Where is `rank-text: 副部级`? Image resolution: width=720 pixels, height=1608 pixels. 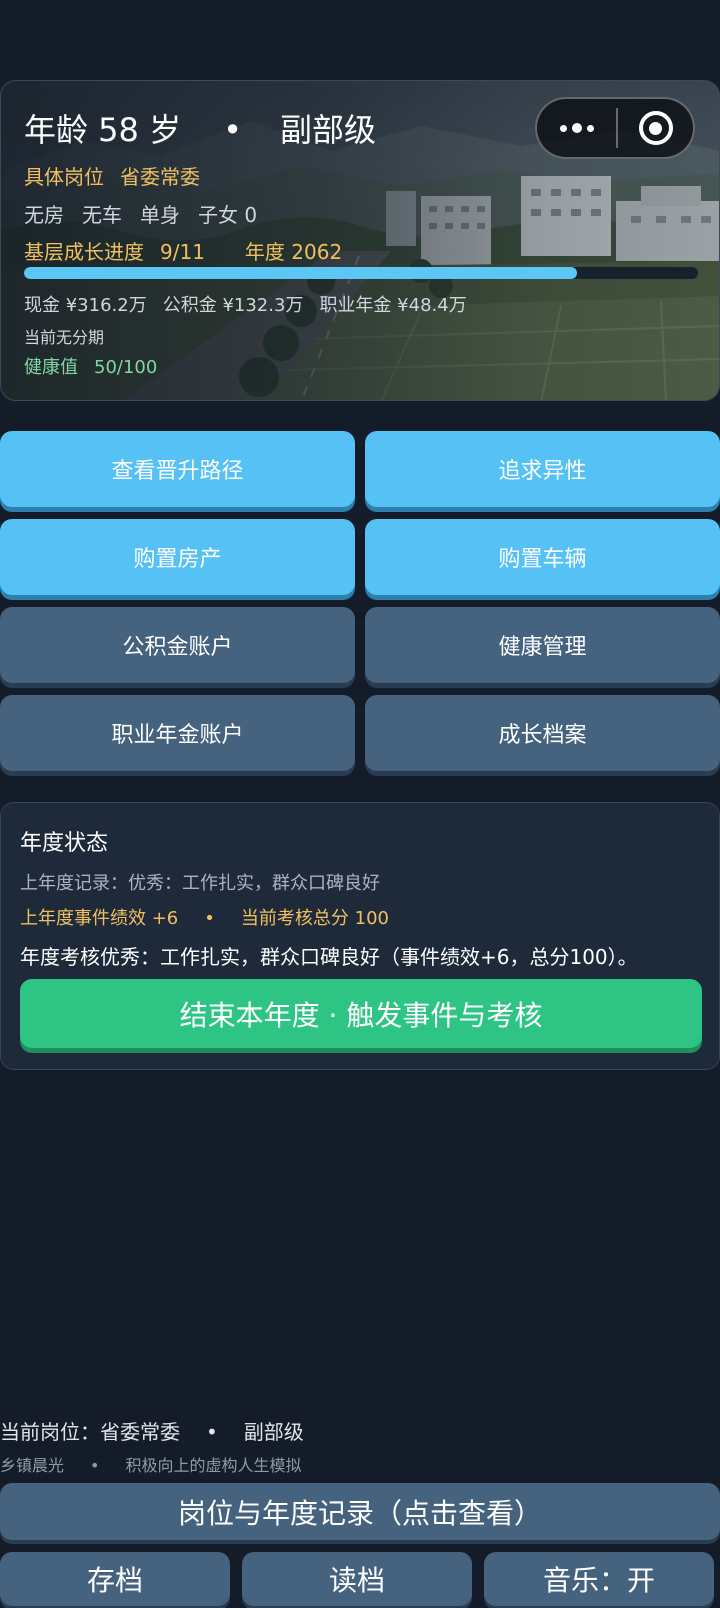 rank-text: 副部级 is located at coordinates (327, 130).